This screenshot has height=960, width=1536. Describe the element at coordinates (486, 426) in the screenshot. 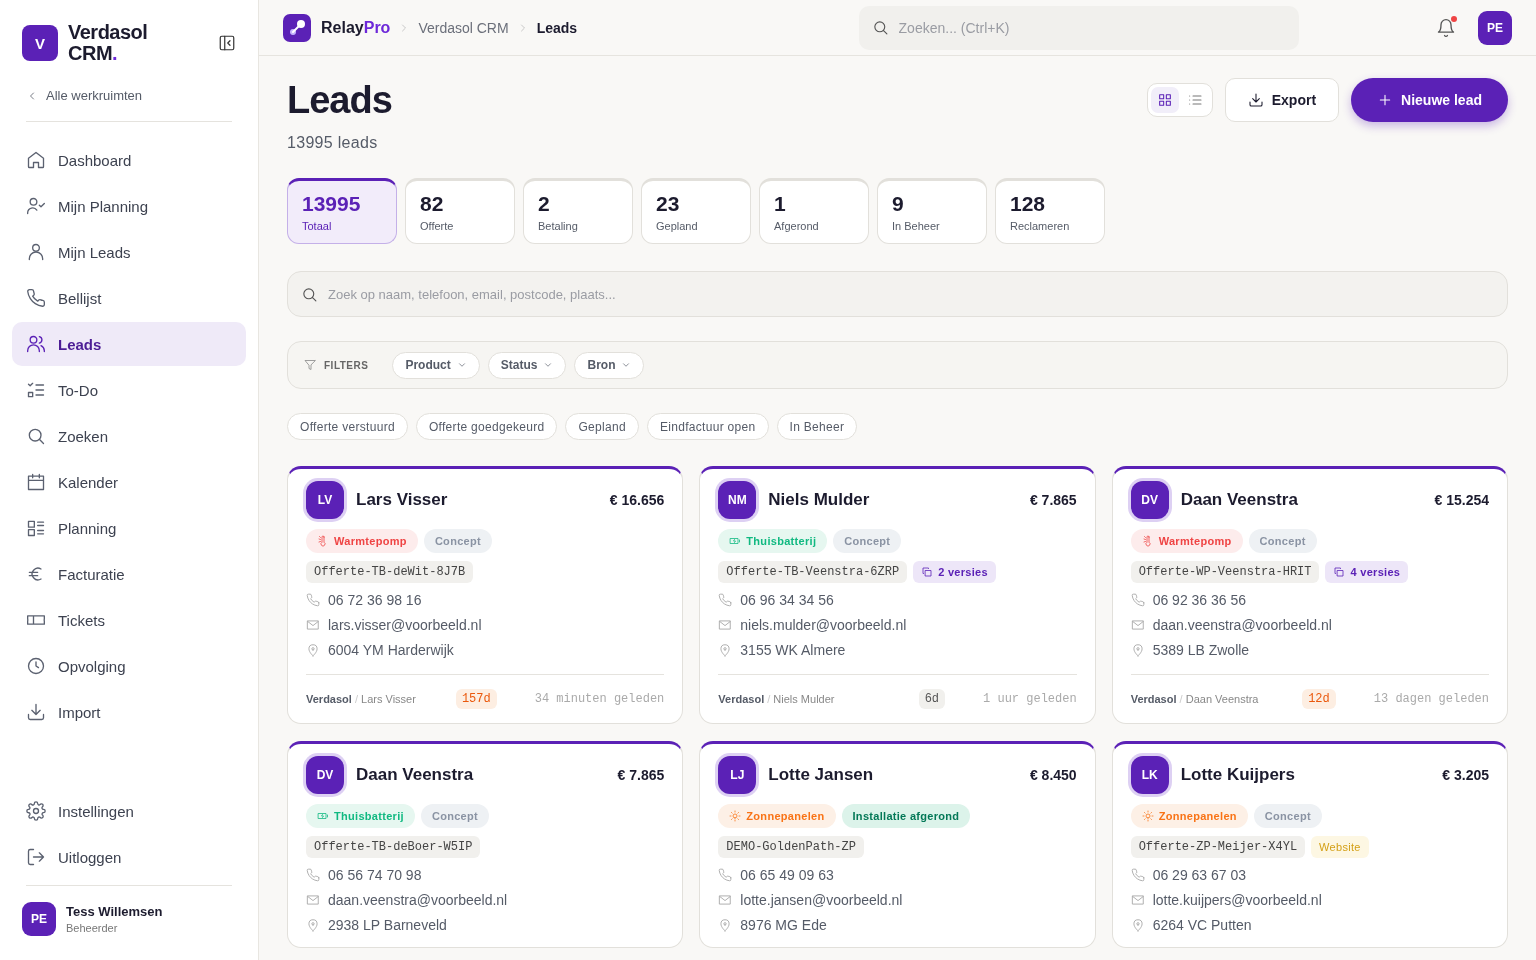

I see `quick-filter-chip: Offerte goedgekeurd` at that location.